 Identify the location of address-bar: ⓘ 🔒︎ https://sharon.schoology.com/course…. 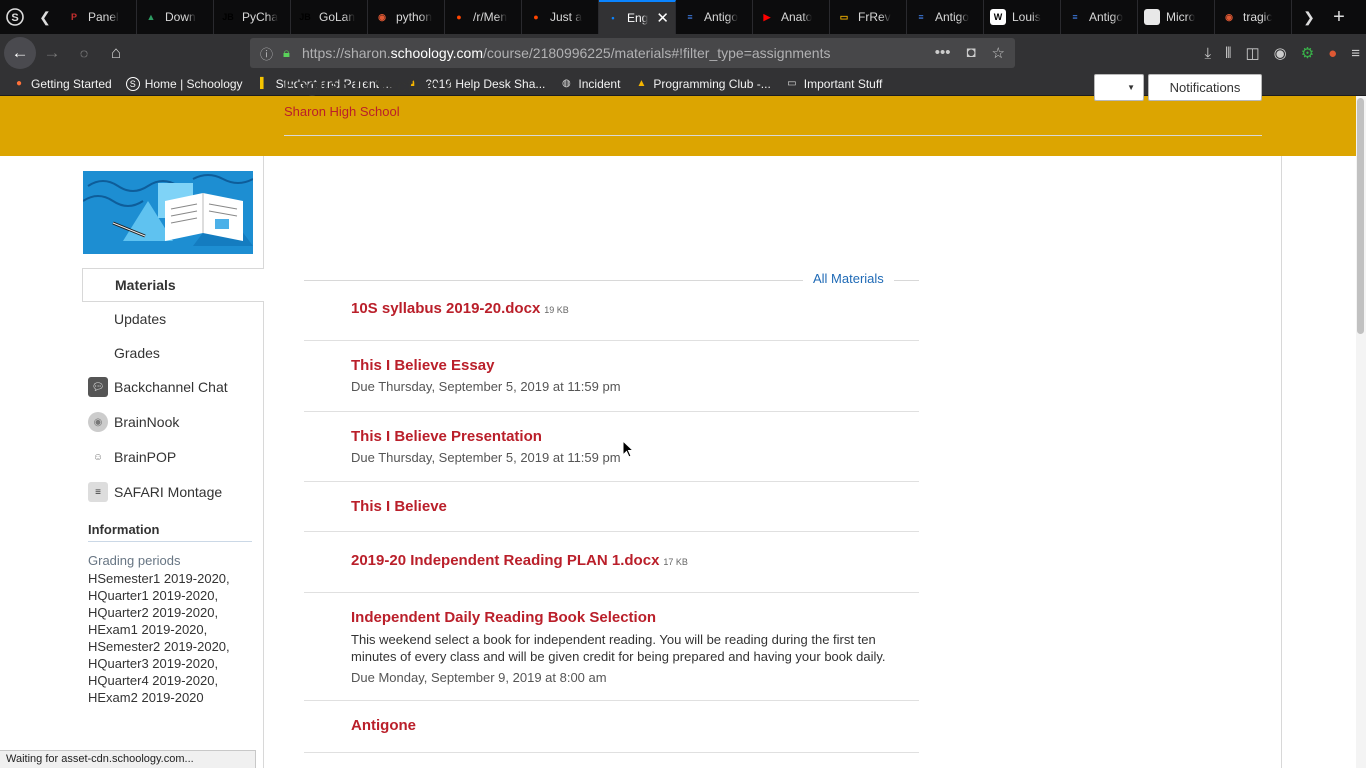
(632, 53).